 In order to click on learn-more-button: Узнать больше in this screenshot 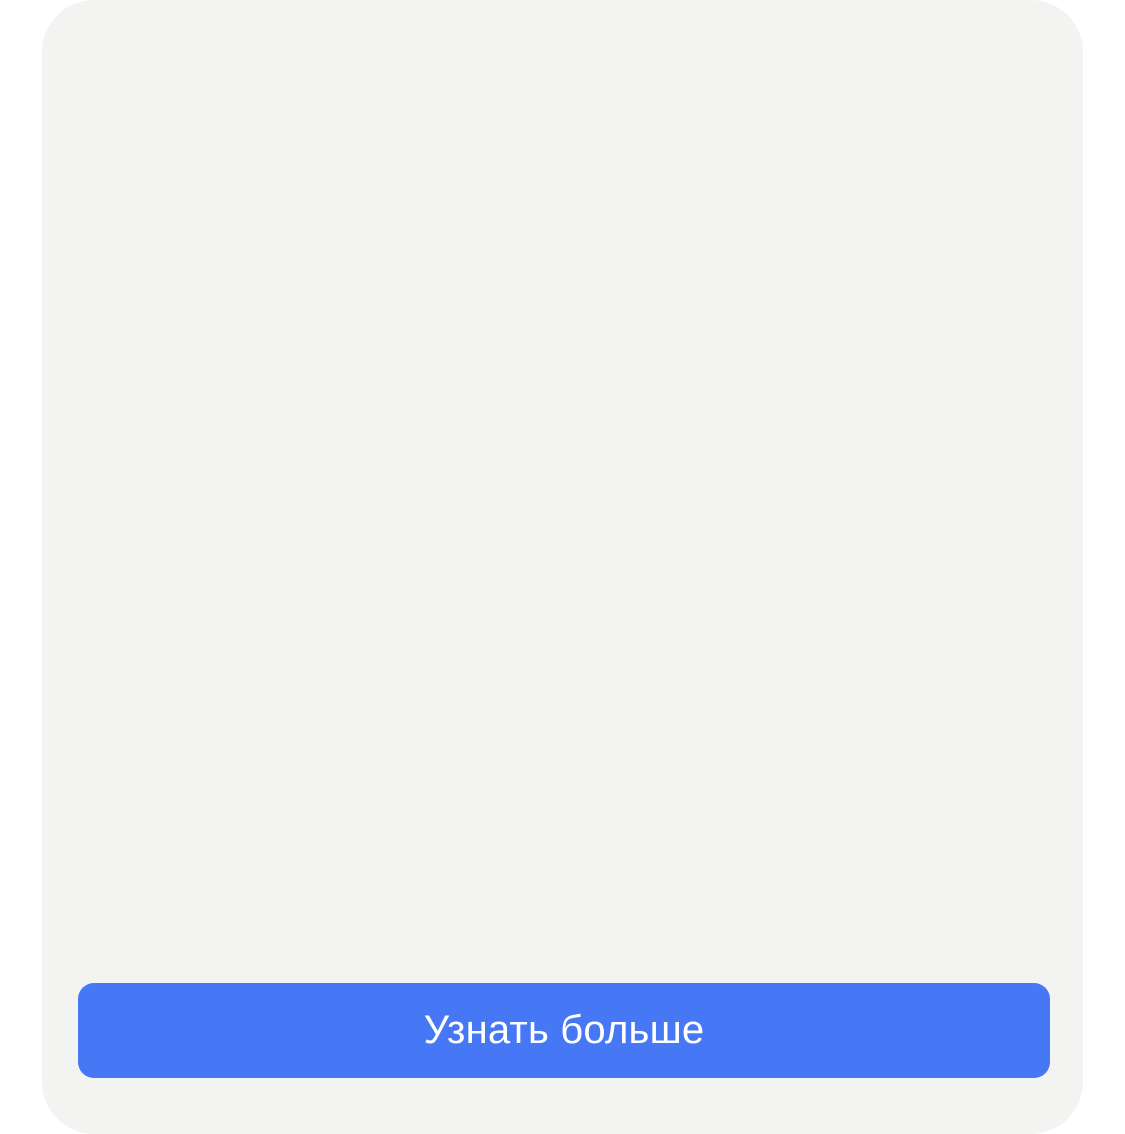, I will do `click(564, 1030)`.